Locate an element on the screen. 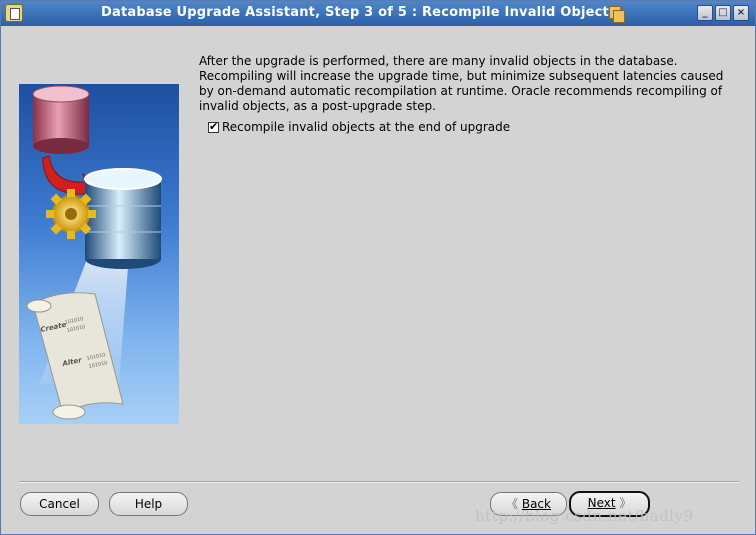 The height and width of the screenshot is (535, 756). help-button: Help is located at coordinates (148, 504).